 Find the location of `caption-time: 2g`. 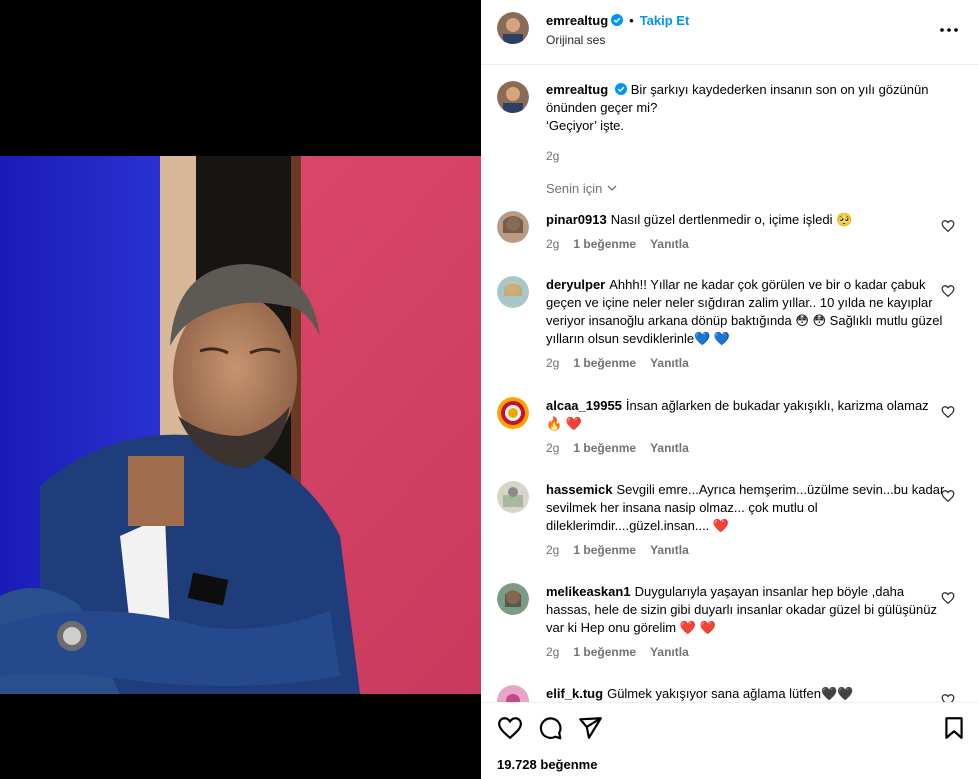

caption-time: 2g is located at coordinates (552, 156).